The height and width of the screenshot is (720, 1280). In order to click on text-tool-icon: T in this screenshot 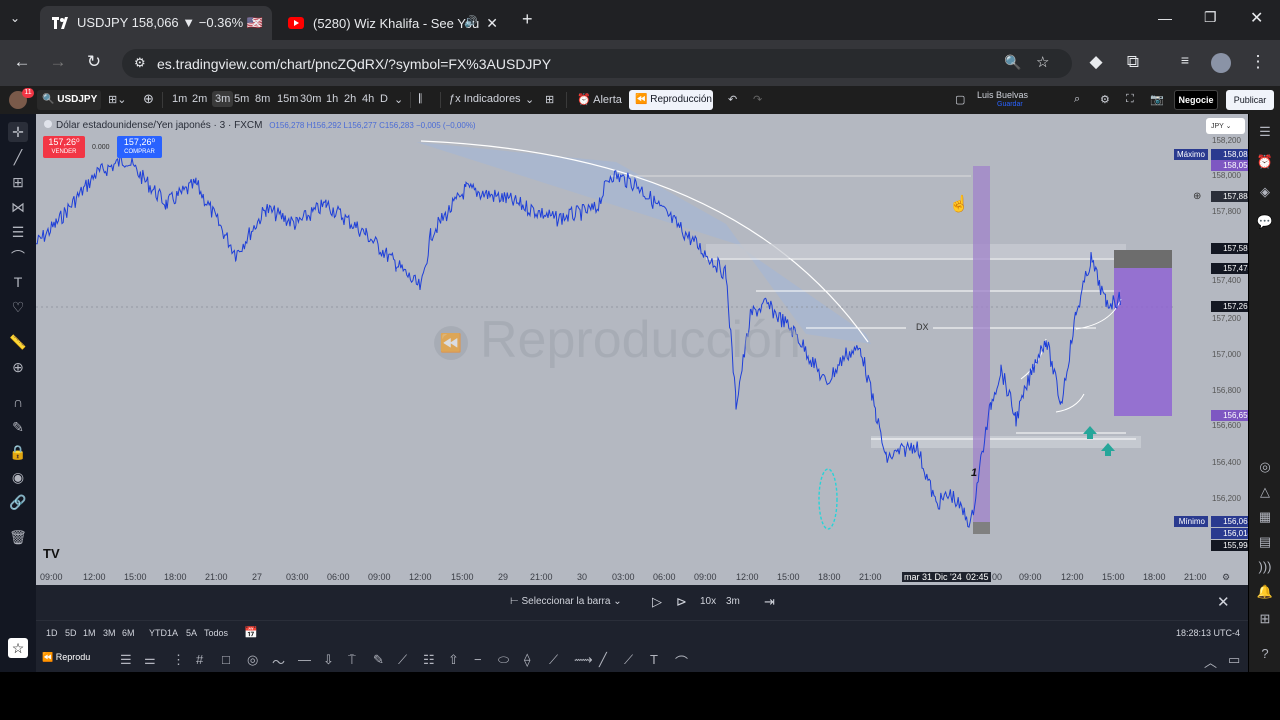, I will do `click(654, 659)`.